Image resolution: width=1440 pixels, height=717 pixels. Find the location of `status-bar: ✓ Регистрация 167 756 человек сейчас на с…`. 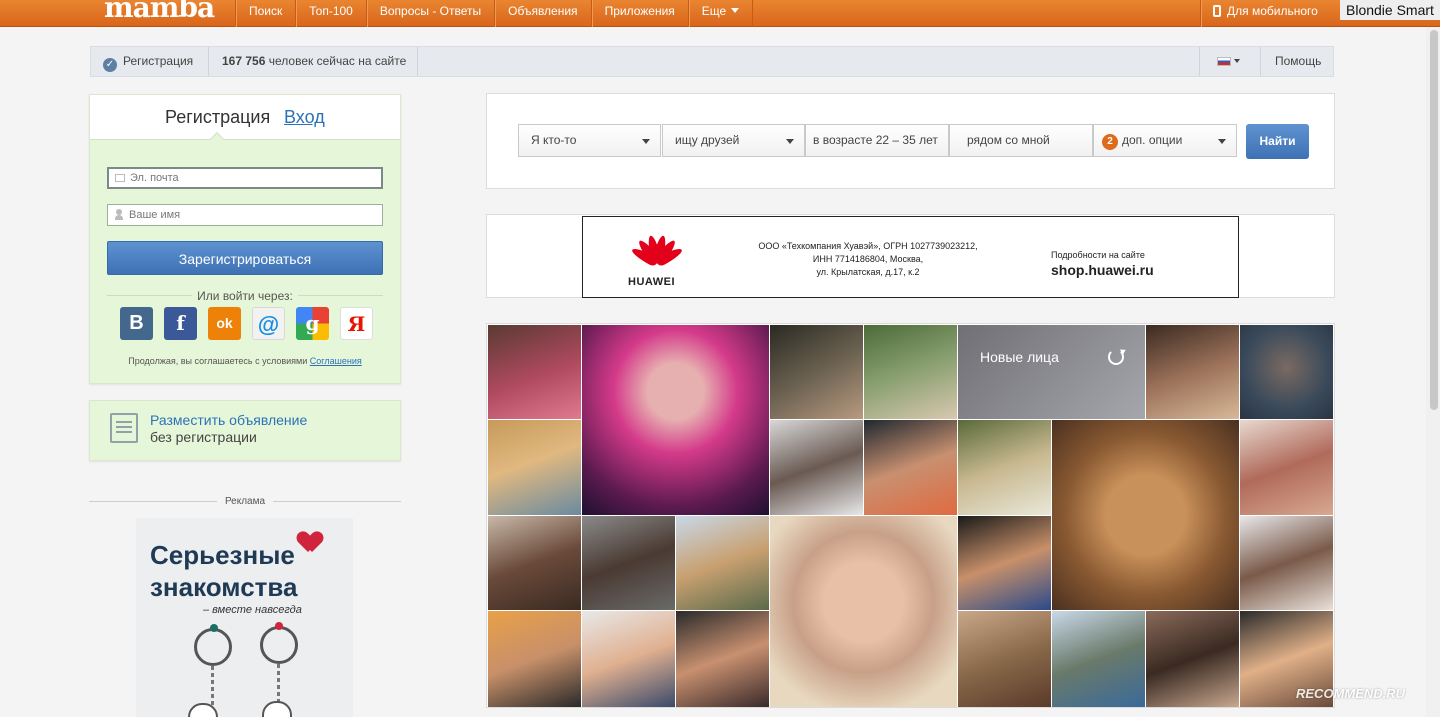

status-bar: ✓ Регистрация 167 756 человек сейчас на с… is located at coordinates (712, 61).